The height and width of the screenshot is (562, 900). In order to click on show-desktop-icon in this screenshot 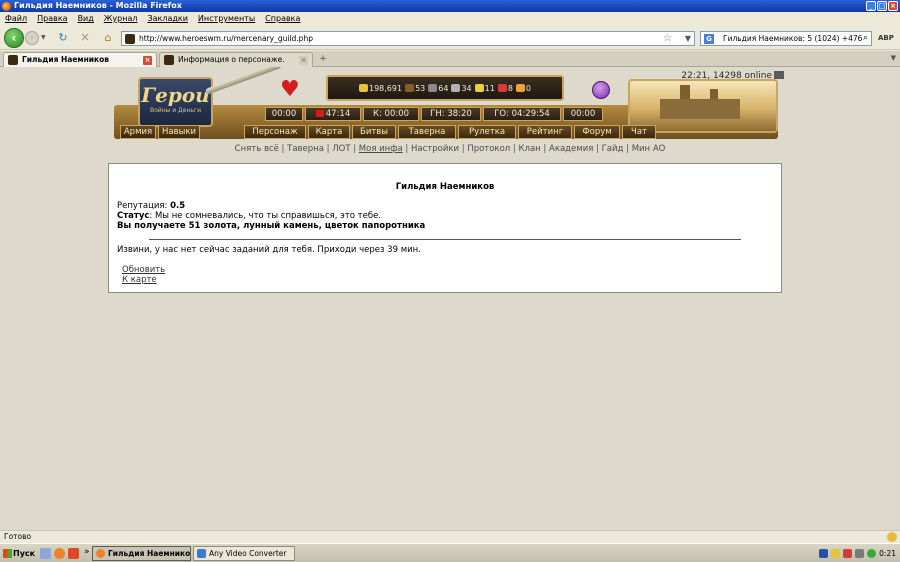, I will do `click(45, 553)`.